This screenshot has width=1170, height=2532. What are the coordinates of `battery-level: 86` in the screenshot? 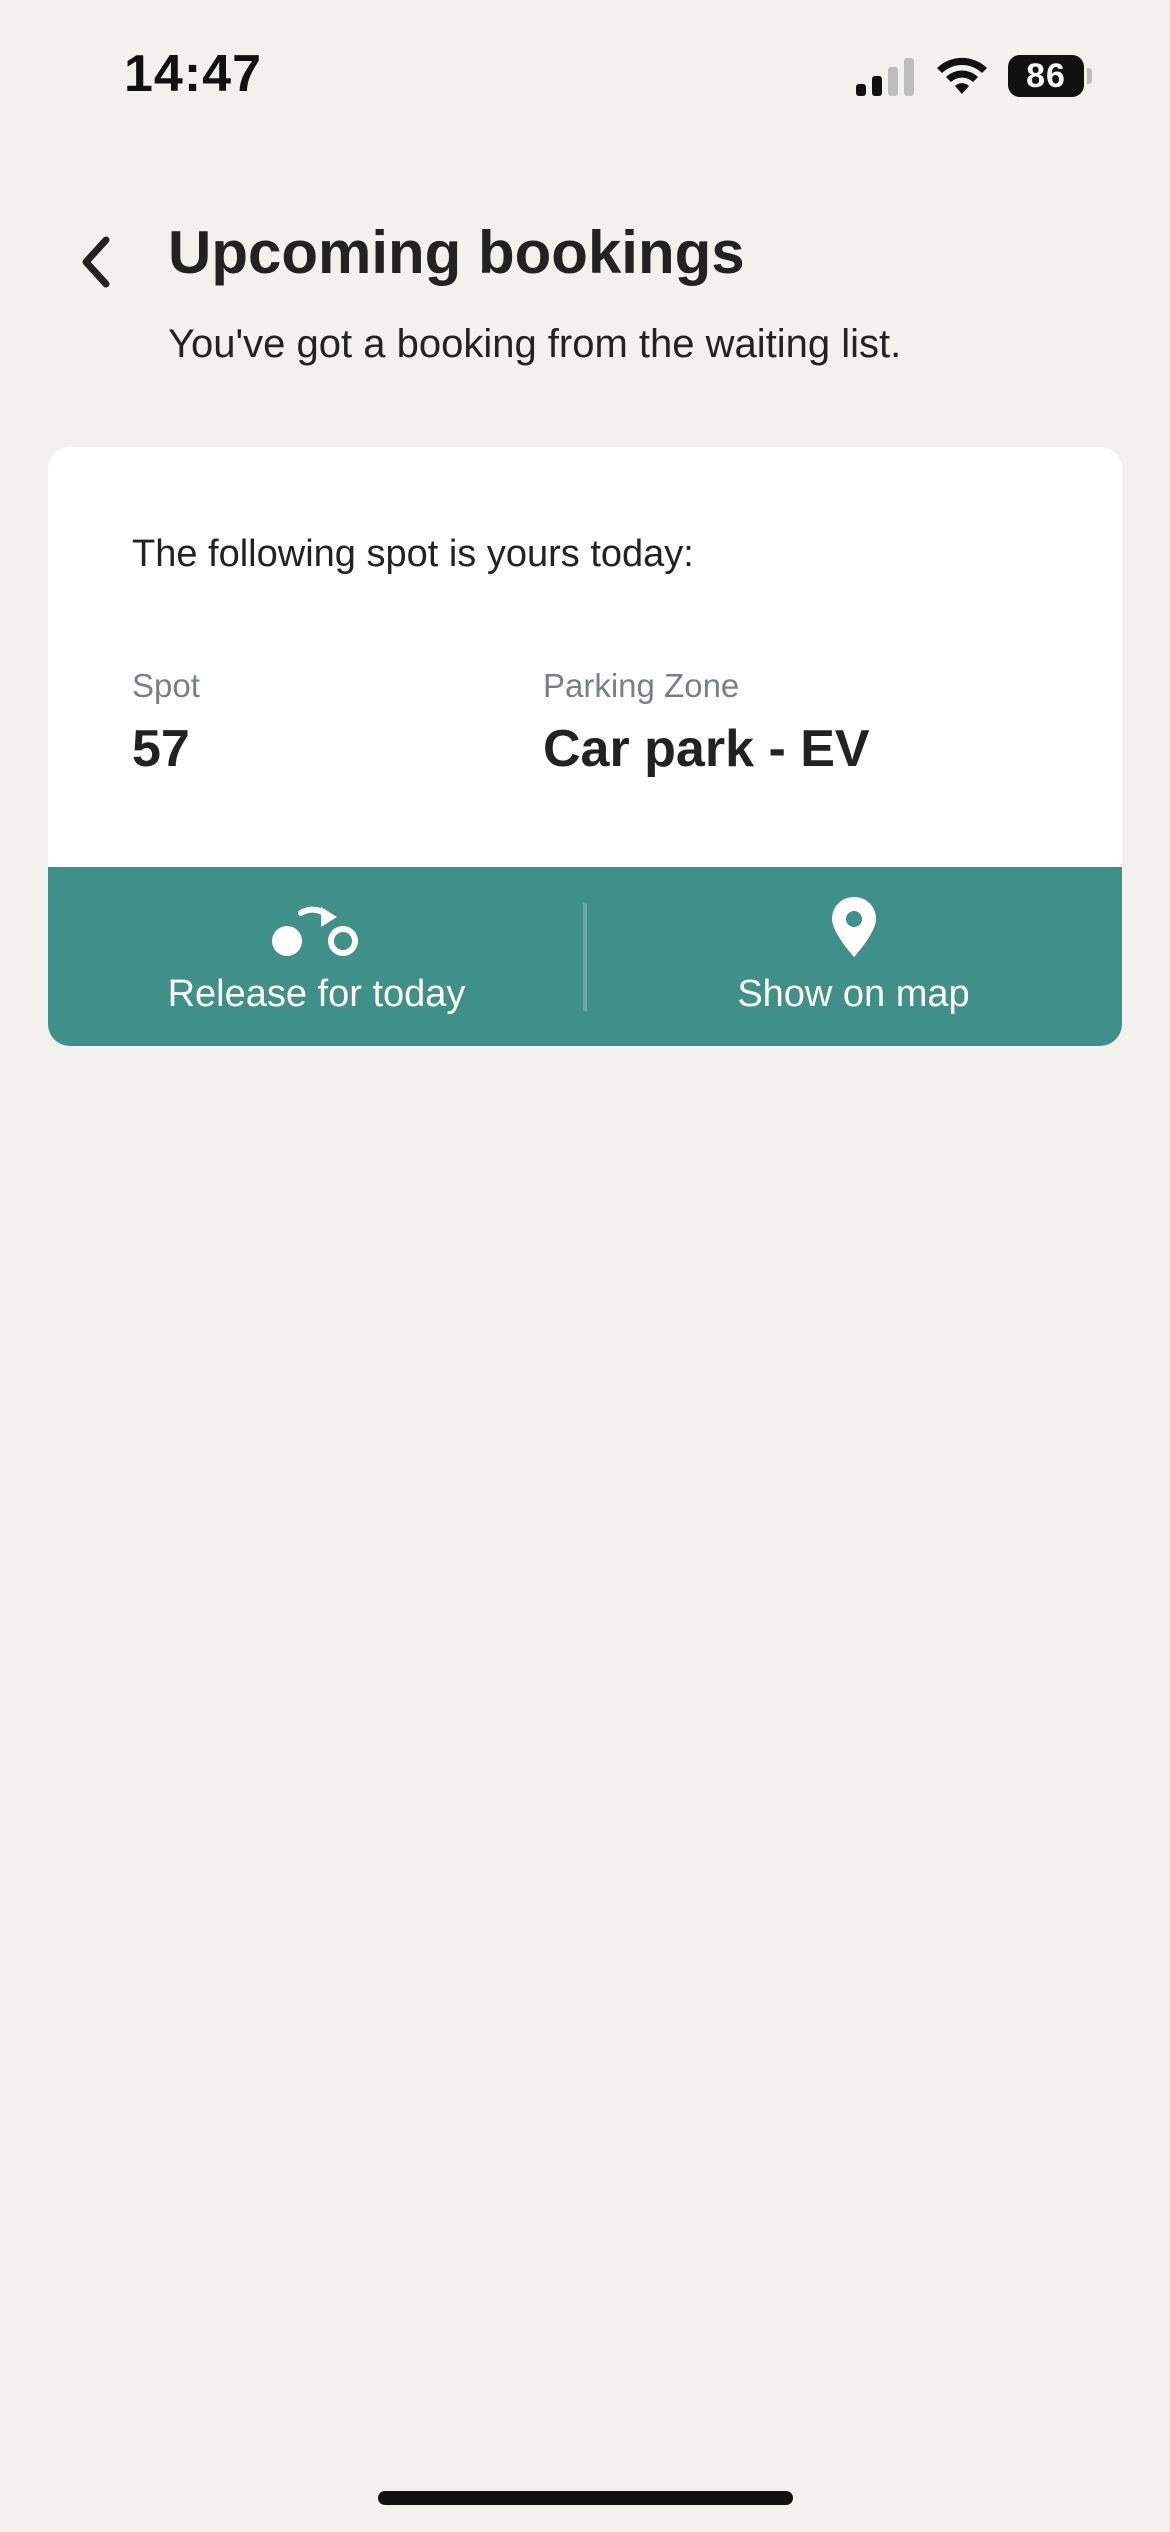 It's located at (1046, 76).